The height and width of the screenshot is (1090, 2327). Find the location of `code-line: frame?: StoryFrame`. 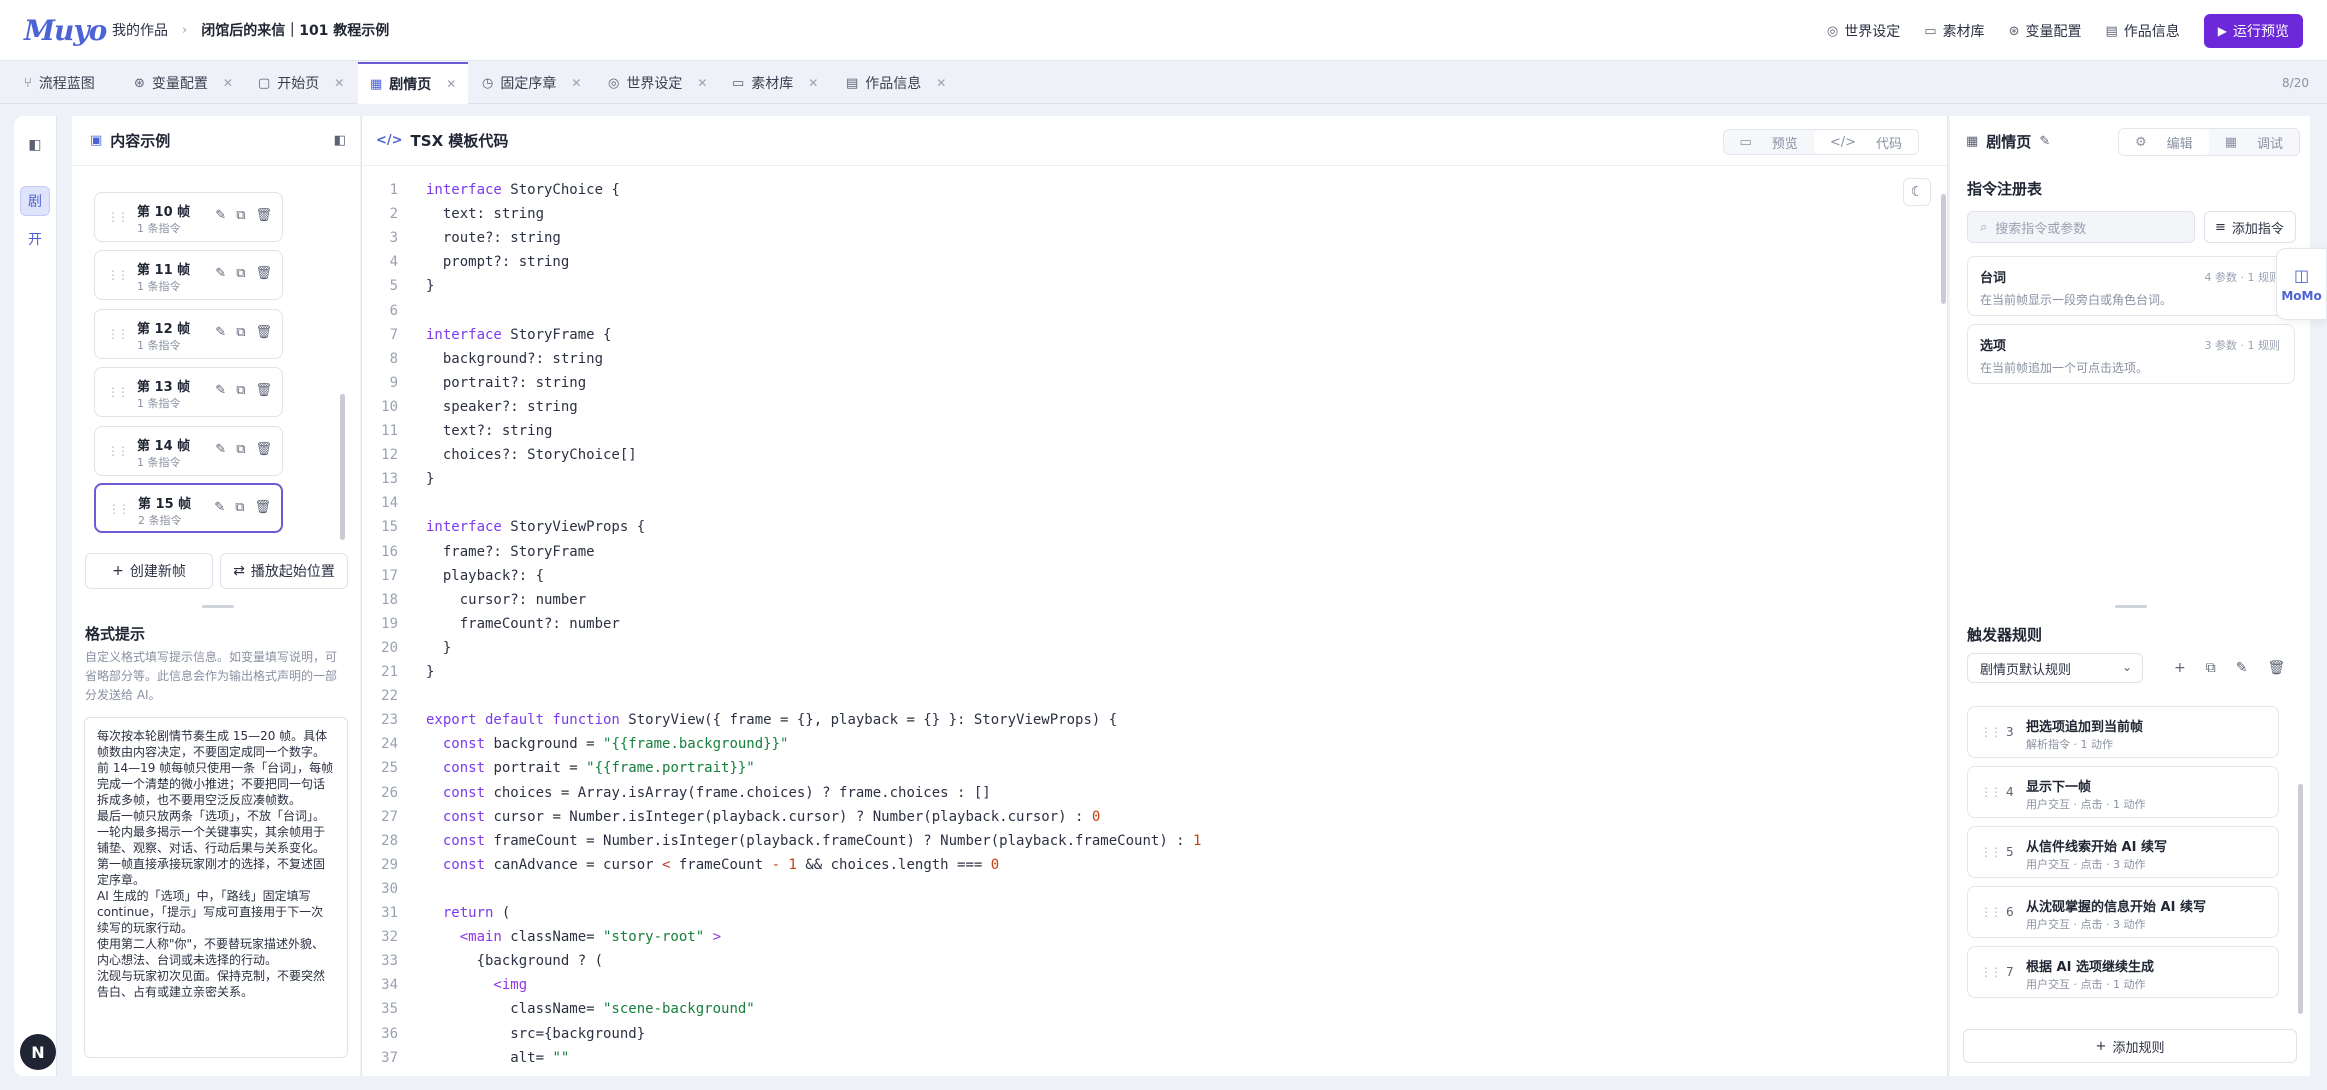

code-line: frame?: StoryFrame is located at coordinates (510, 552).